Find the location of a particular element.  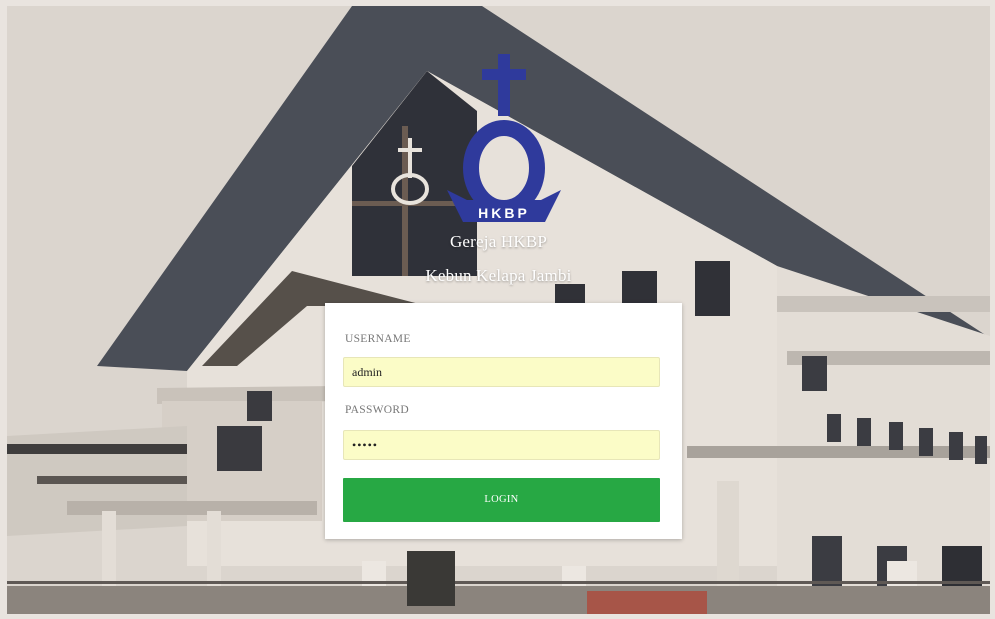

logo-text: HKBP is located at coordinates (504, 213).